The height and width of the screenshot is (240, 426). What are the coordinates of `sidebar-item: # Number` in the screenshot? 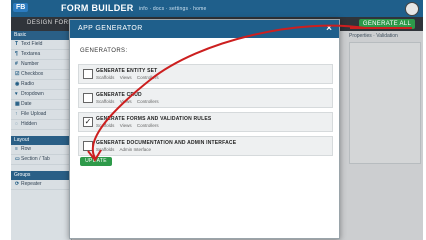 It's located at (41, 65).